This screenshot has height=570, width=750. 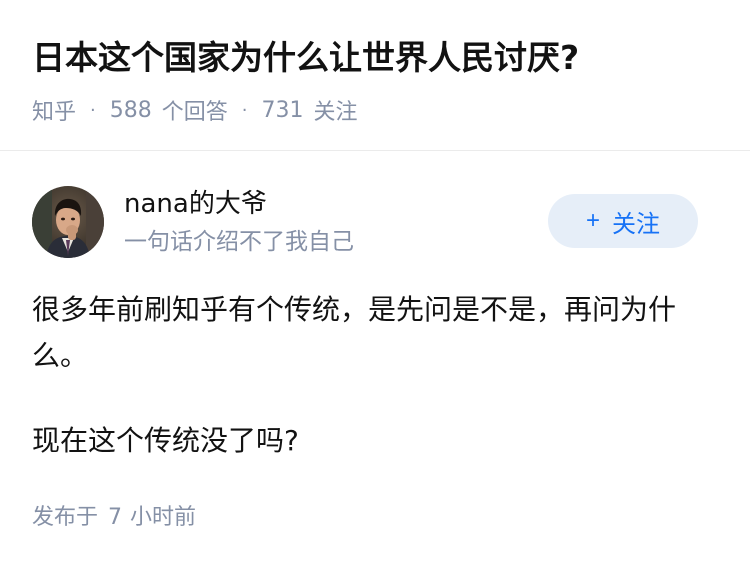 I want to click on follow-button: + 关注, so click(x=623, y=221).